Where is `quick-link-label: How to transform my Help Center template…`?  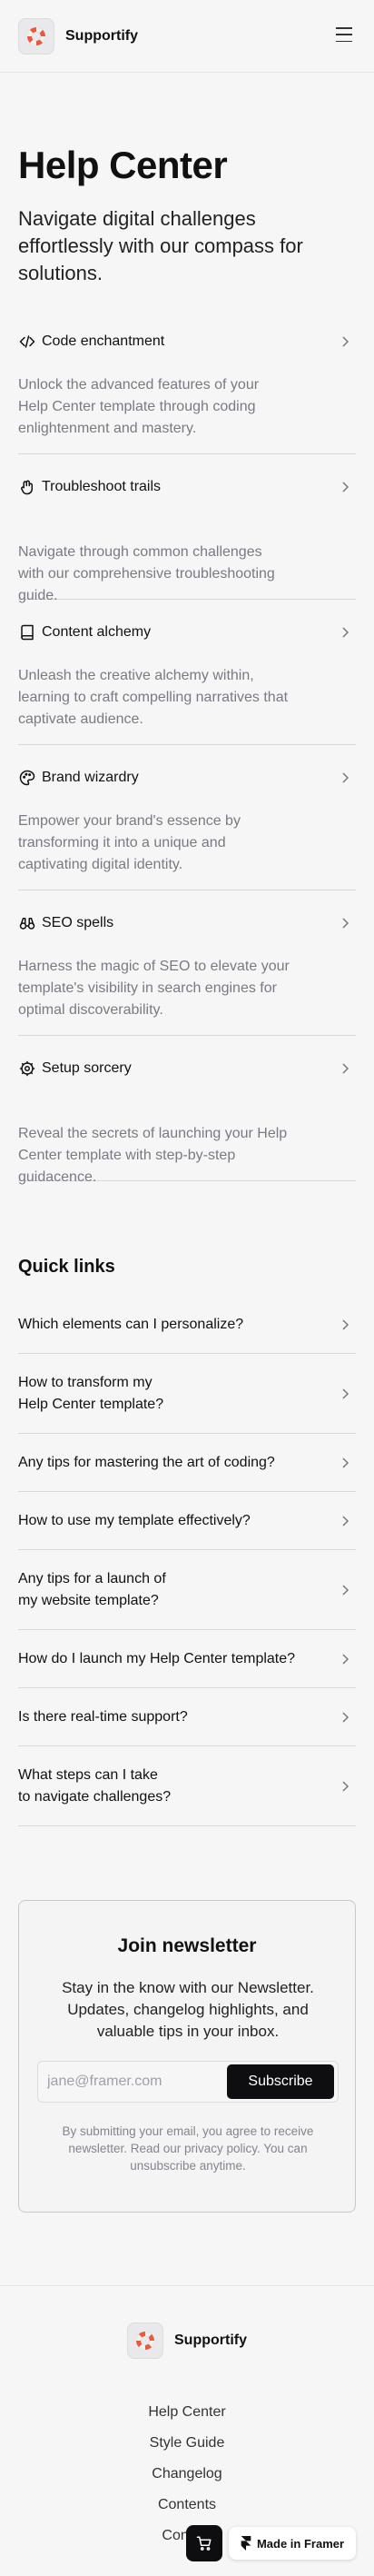 quick-link-label: How to transform my Help Center template… is located at coordinates (91, 1393).